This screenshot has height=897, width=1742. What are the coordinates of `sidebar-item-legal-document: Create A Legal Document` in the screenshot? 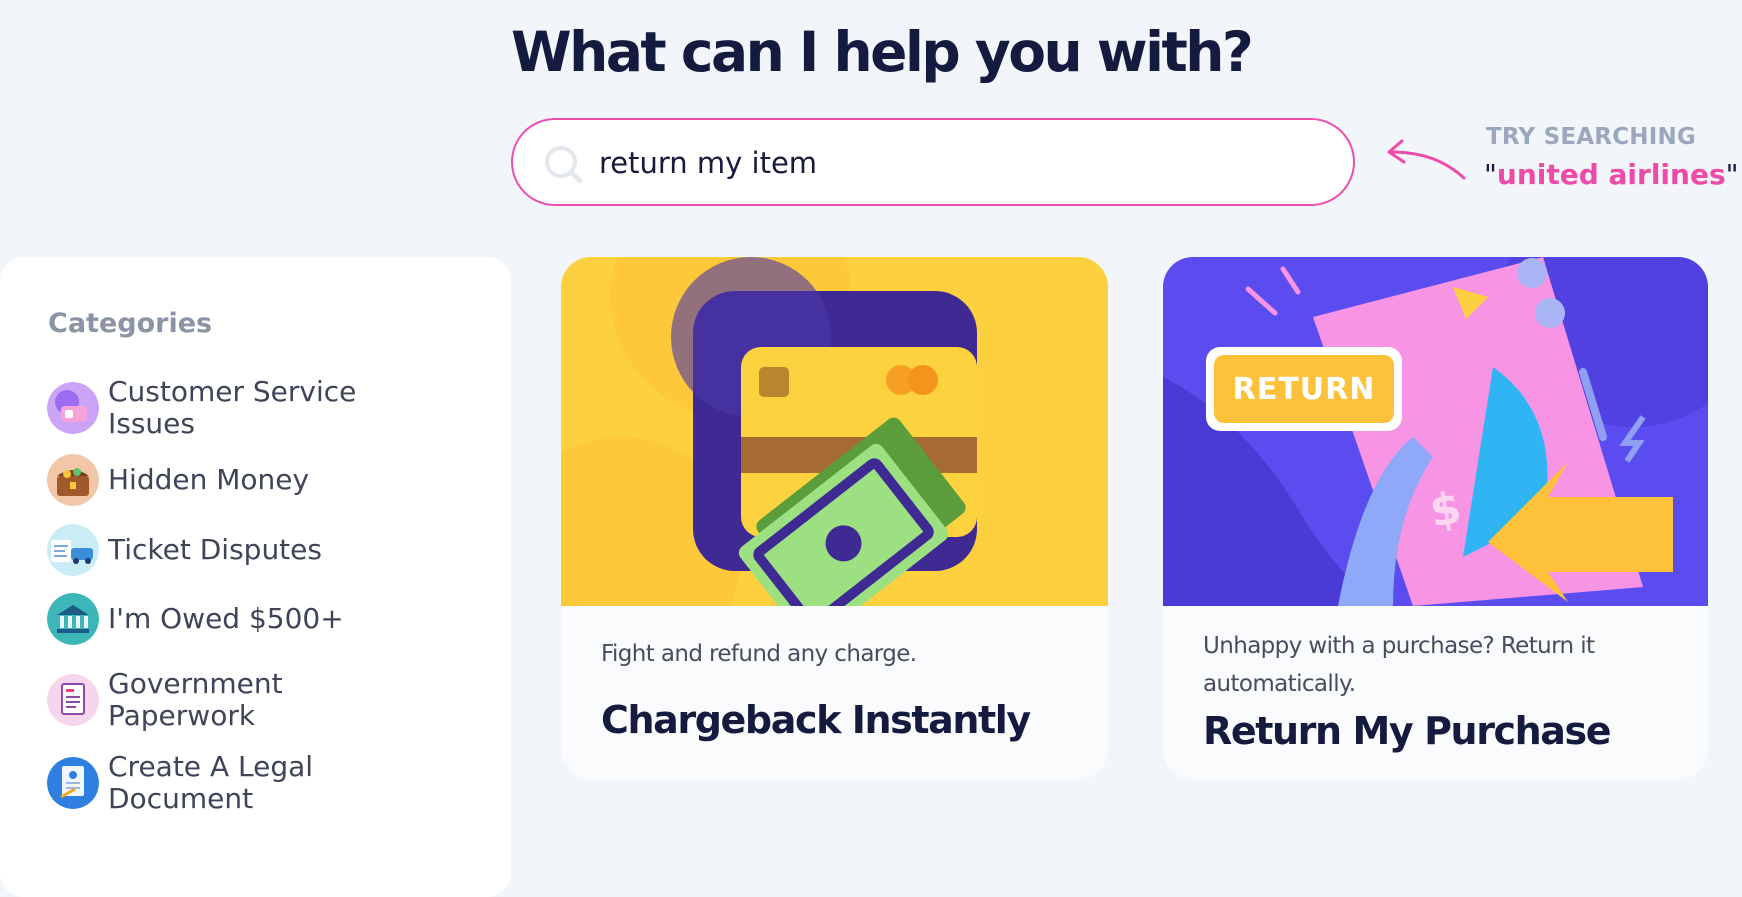 It's located at (227, 783).